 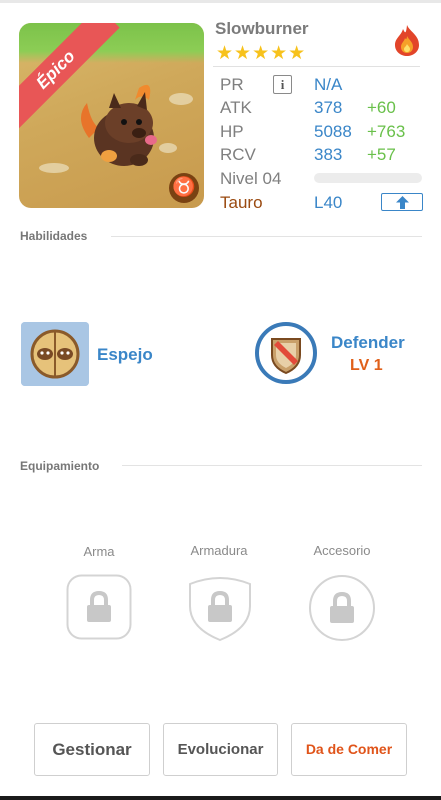 What do you see at coordinates (381, 107) in the screenshot?
I see `atk-bonus: +60` at bounding box center [381, 107].